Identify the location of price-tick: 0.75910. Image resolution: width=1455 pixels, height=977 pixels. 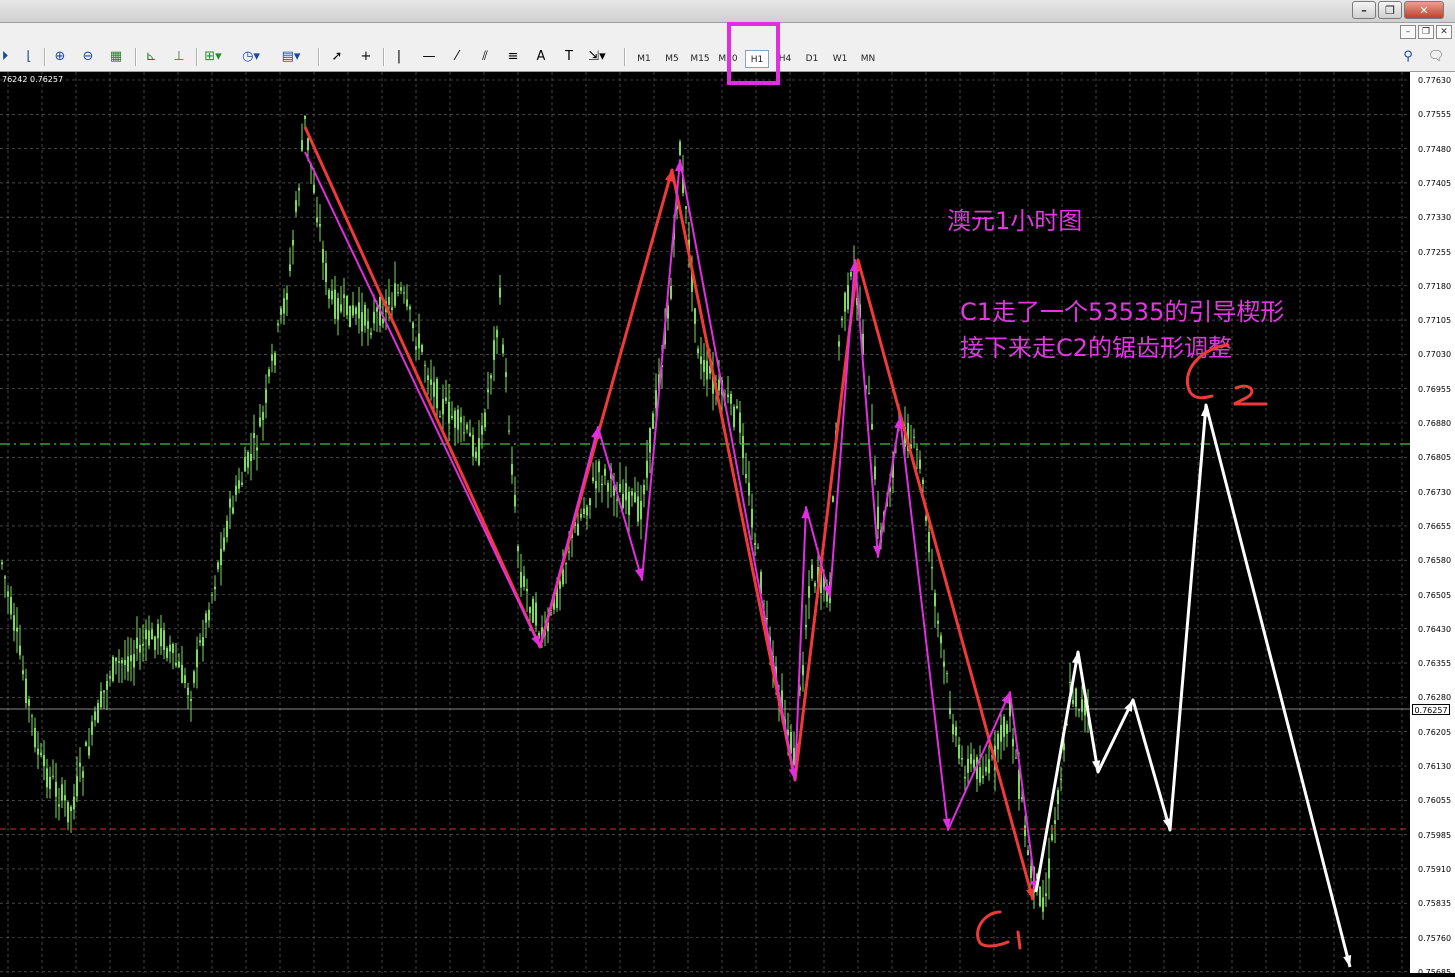
(1435, 869).